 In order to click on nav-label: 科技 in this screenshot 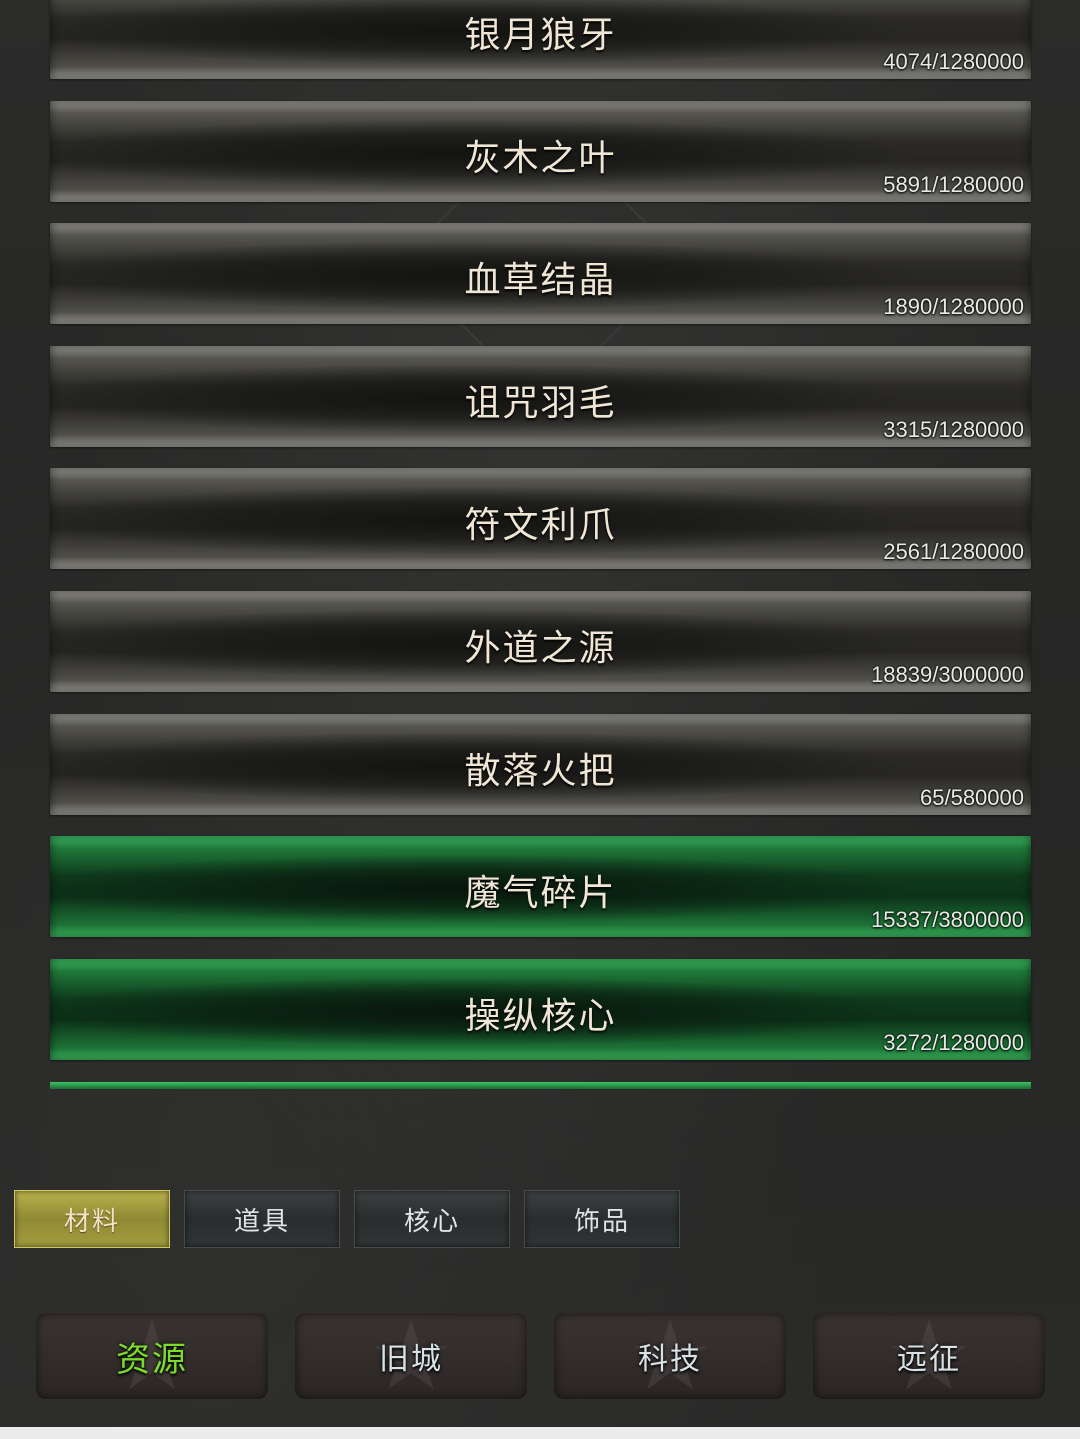, I will do `click(670, 1359)`.